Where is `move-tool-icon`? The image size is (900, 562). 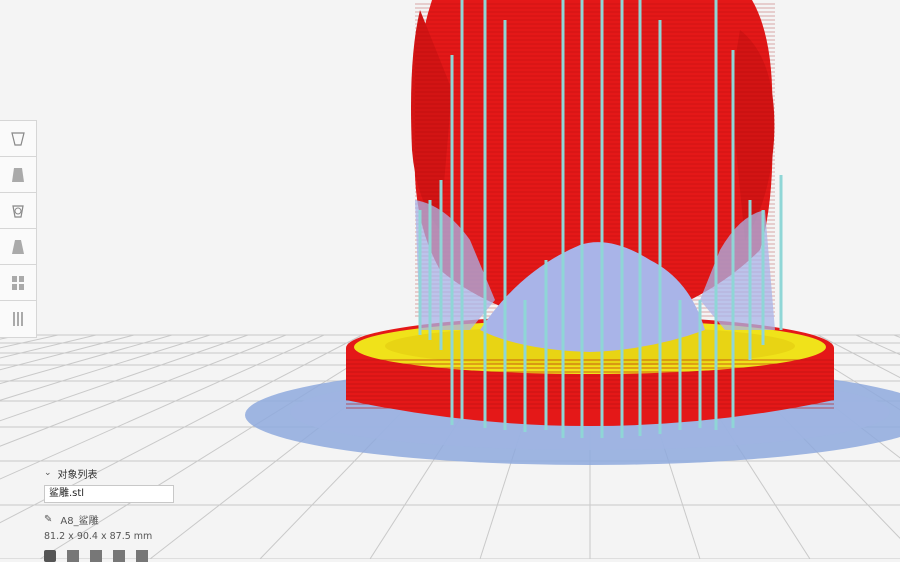
move-tool-icon is located at coordinates (18, 138).